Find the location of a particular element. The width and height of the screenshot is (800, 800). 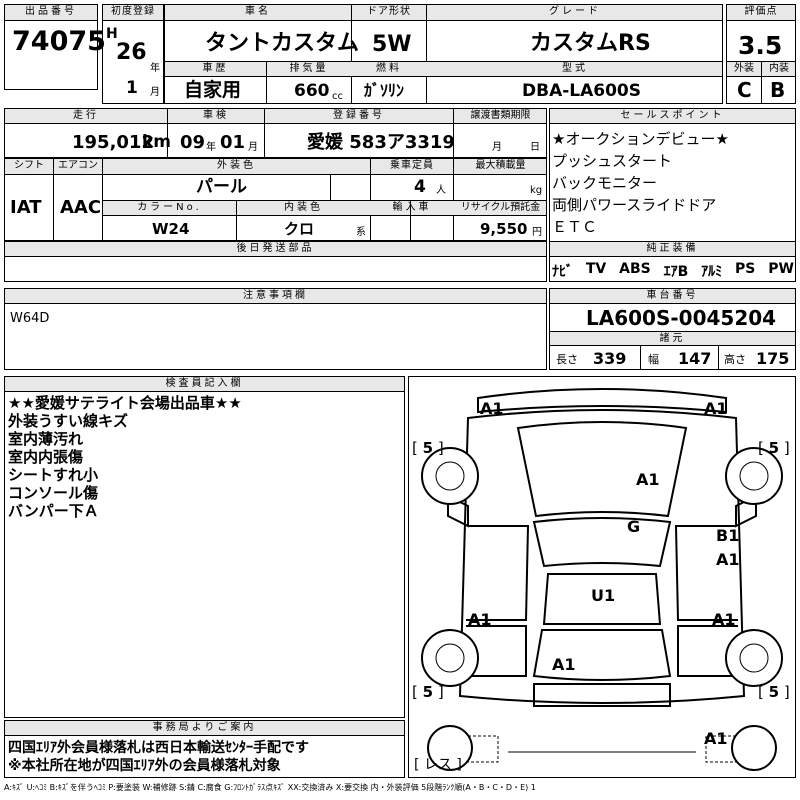

genuine-item: ｴｱB is located at coordinates (676, 272).